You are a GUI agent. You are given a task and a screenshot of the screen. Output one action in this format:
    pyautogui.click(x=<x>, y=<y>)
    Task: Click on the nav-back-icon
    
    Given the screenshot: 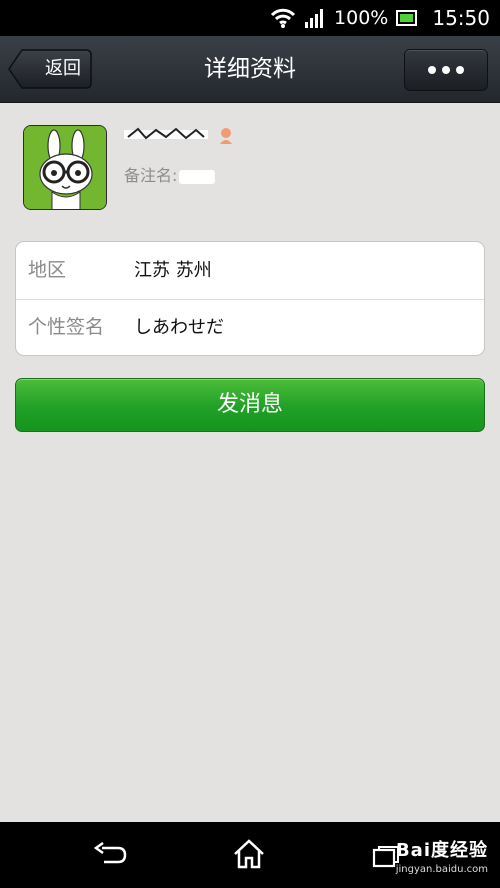 What is the action you would take?
    pyautogui.click(x=110, y=856)
    